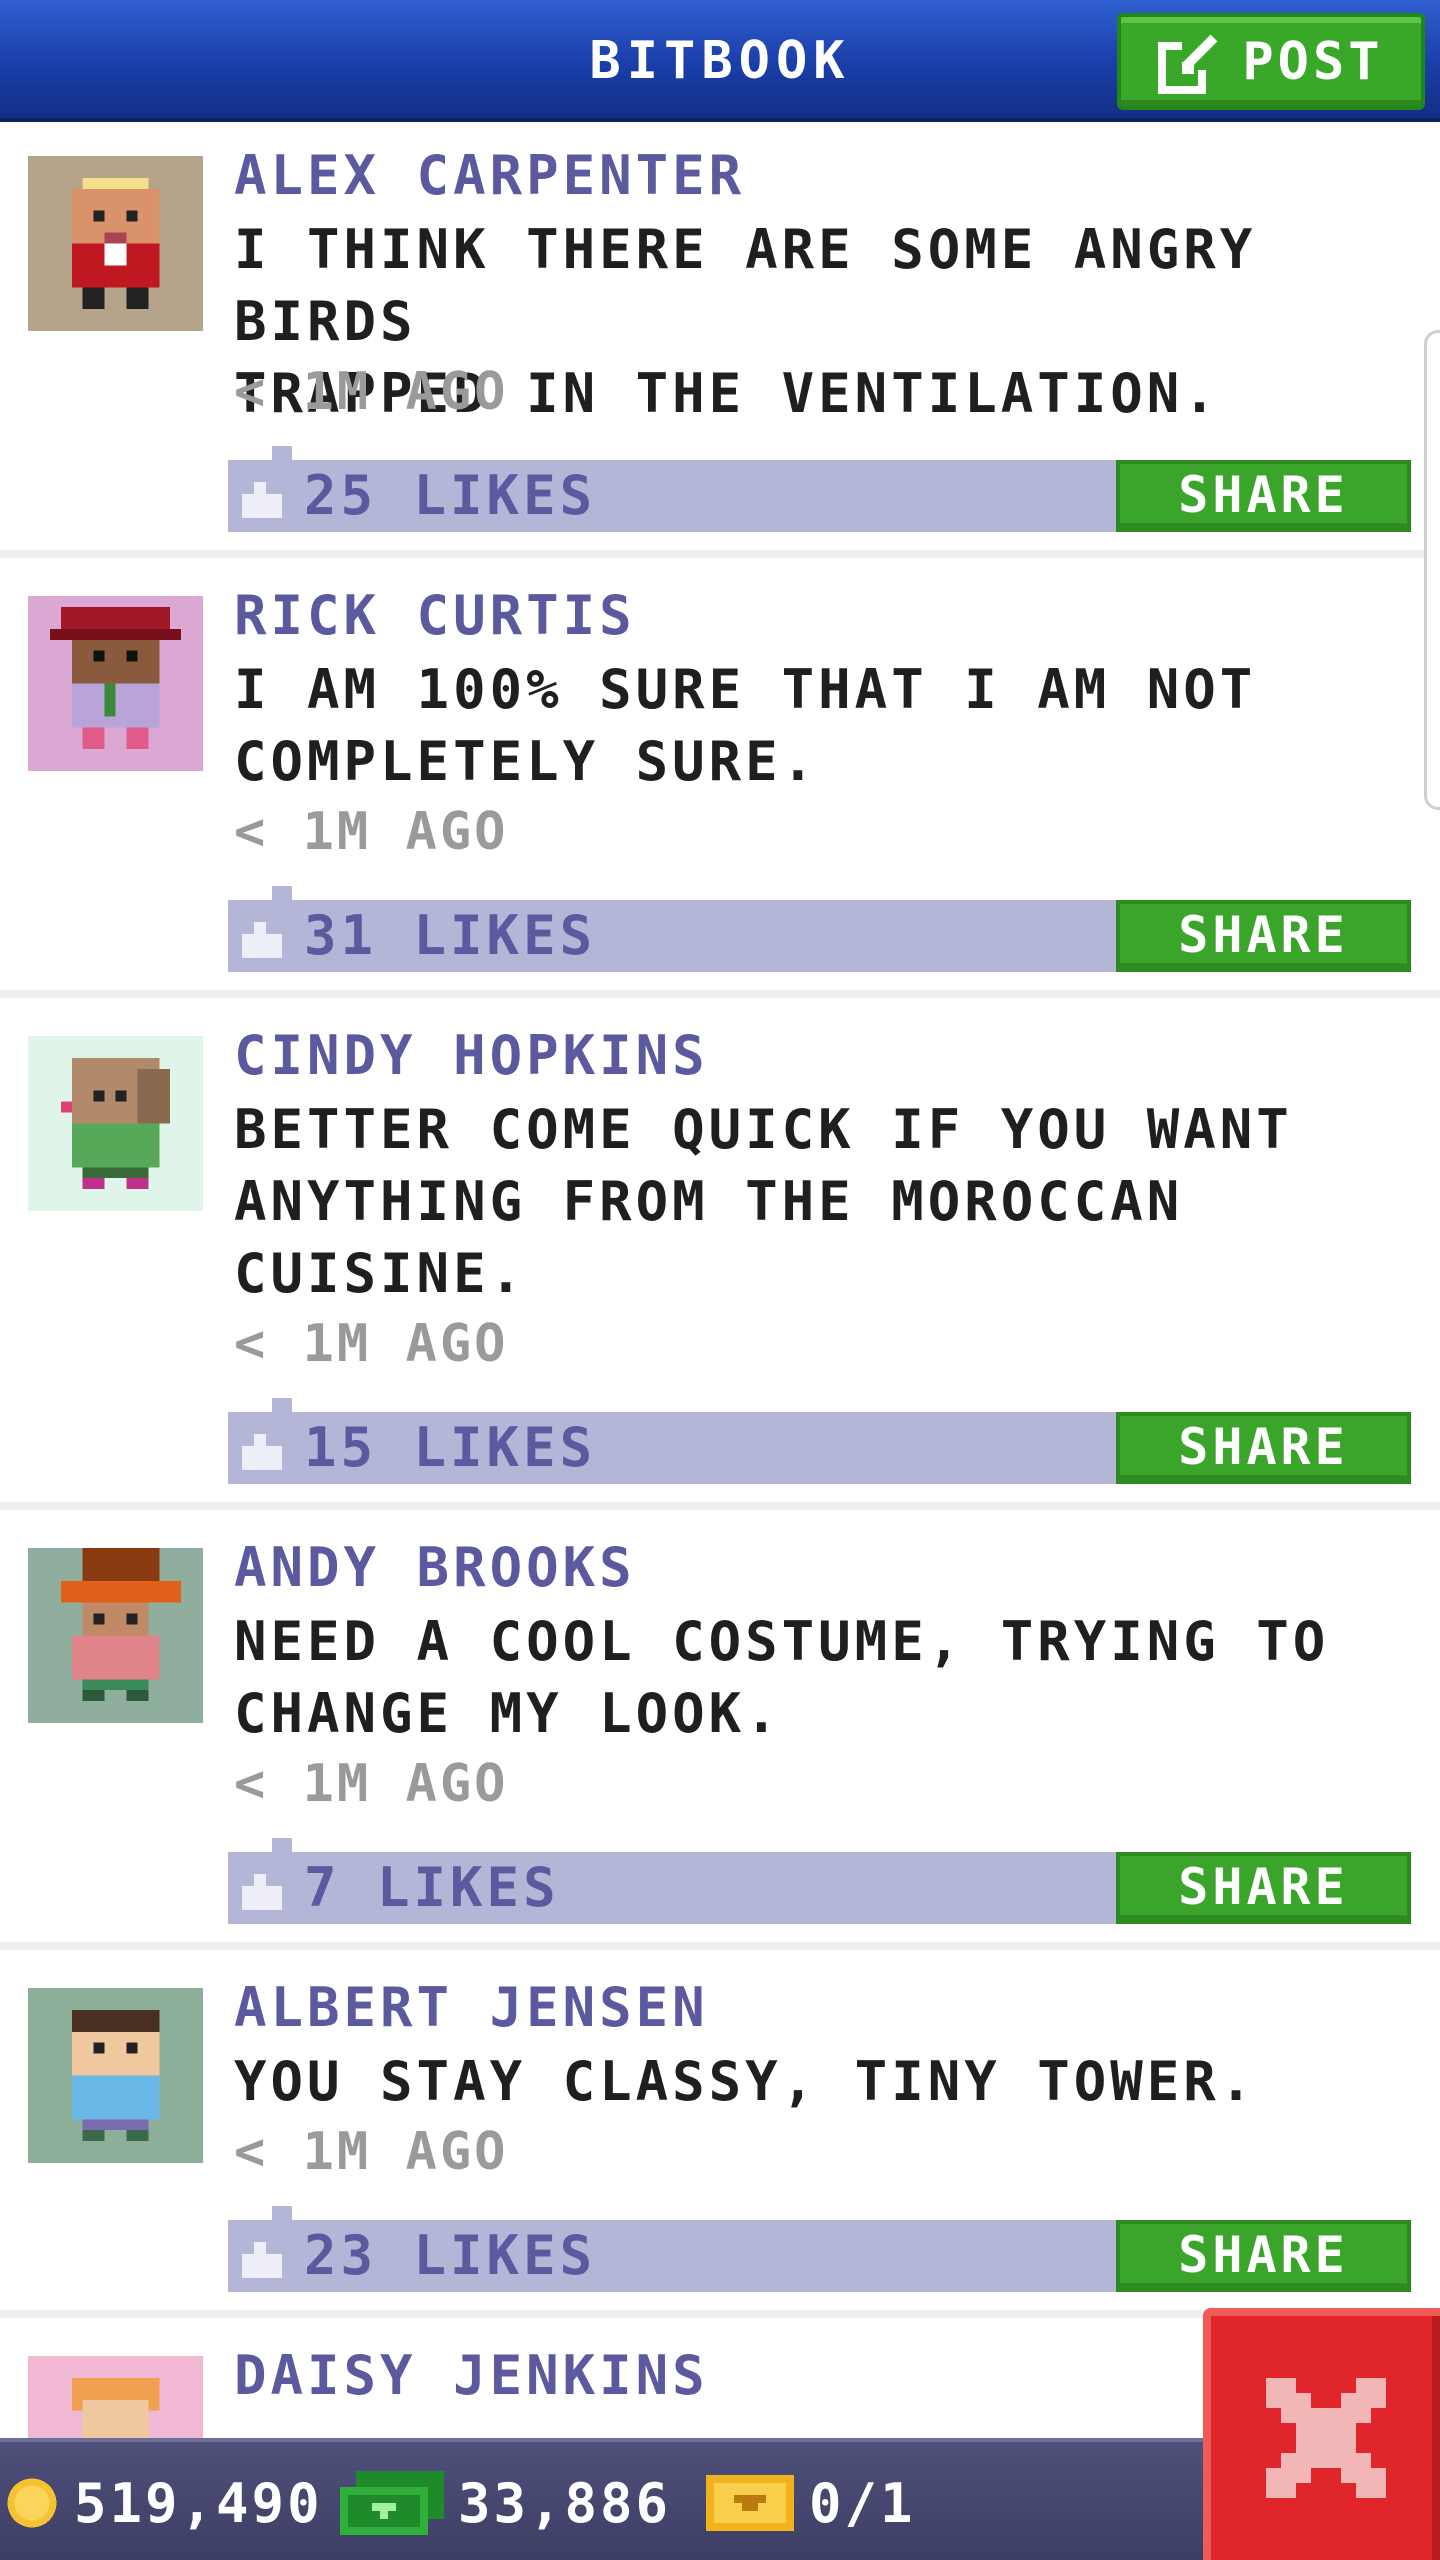 Image resolution: width=1440 pixels, height=2560 pixels. Describe the element at coordinates (1188, 63) in the screenshot. I see `edit-icon` at that location.